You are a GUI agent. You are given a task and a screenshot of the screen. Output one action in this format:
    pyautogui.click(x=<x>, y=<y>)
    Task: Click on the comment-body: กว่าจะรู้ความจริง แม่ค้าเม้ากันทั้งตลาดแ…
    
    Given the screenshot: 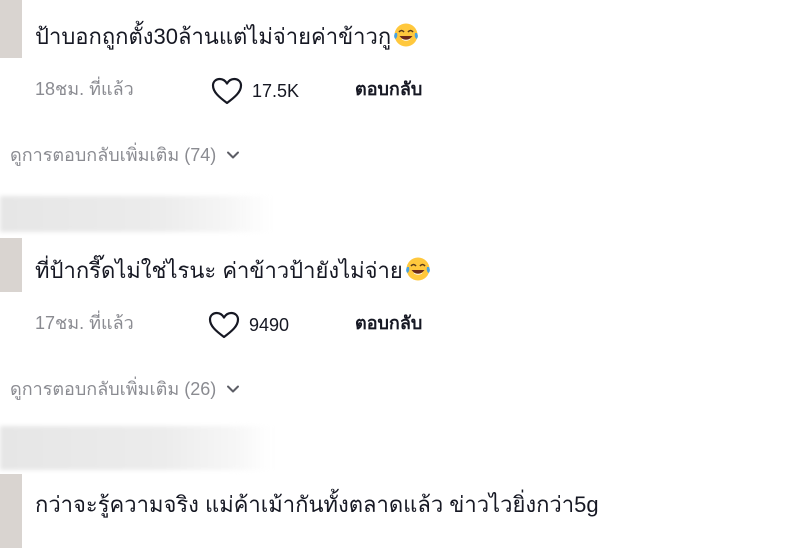 What is the action you would take?
    pyautogui.click(x=317, y=504)
    